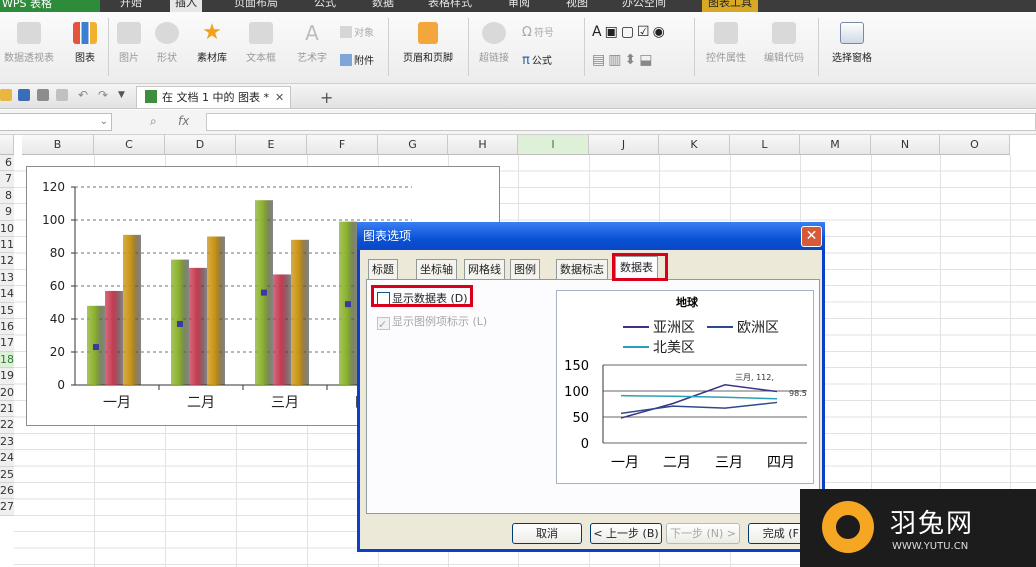 This screenshot has height=567, width=1036. I want to click on next-step-button: 下一步 (N) >, so click(703, 533).